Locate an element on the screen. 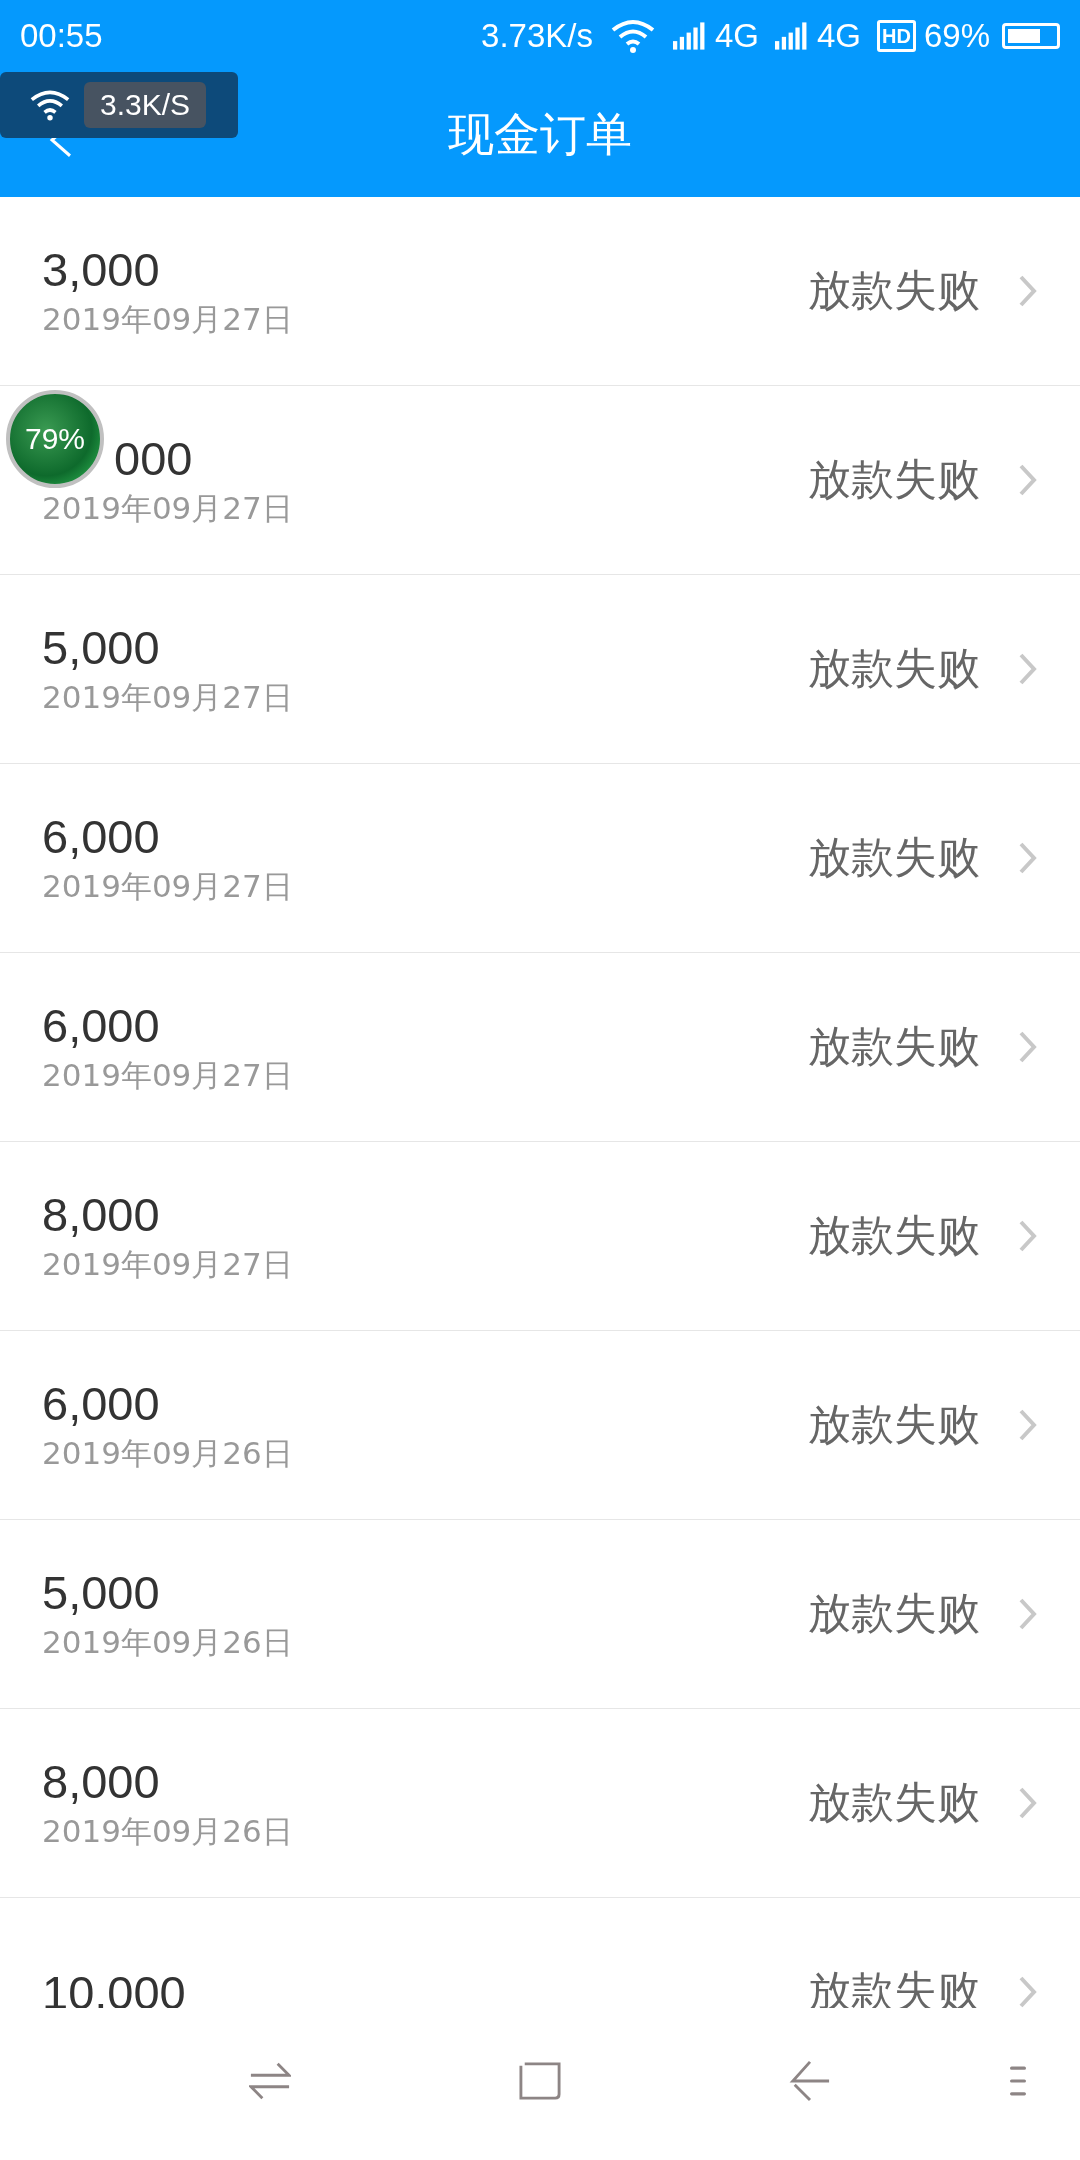 The image size is (1080, 2160). order-row: 3,000 2019年09月27日 放款失败 is located at coordinates (540, 291).